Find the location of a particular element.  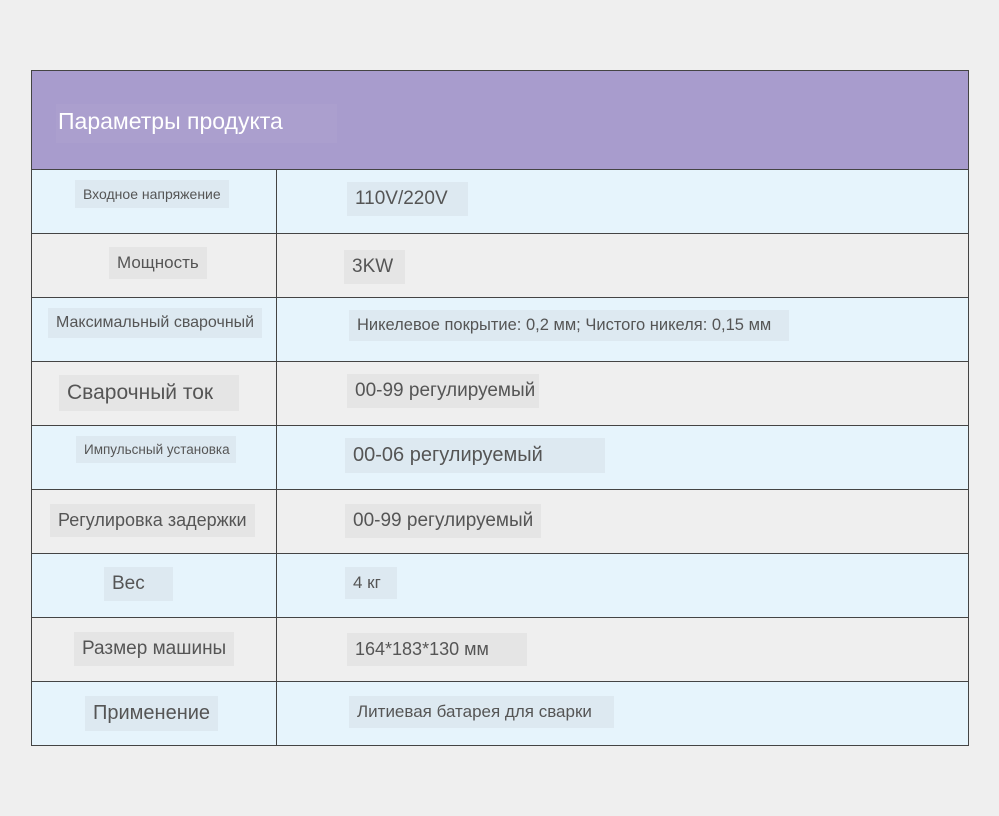

label-cell: Максимальный сварочный is located at coordinates (154, 329).